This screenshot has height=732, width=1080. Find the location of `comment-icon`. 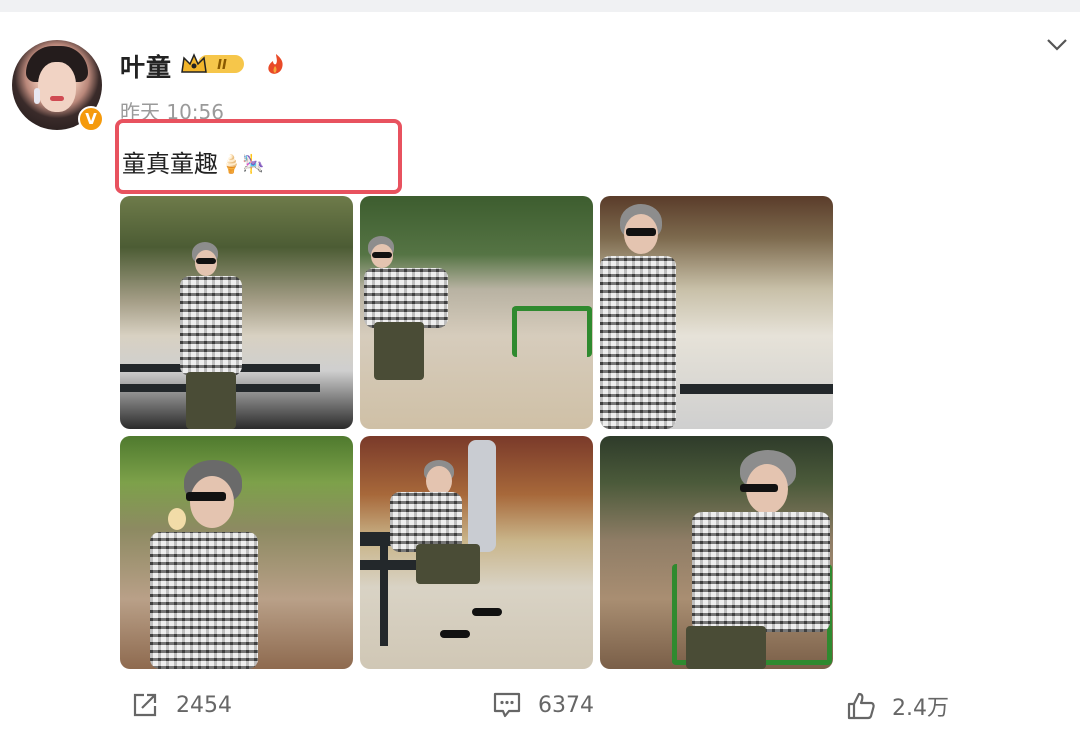

comment-icon is located at coordinates (507, 705).